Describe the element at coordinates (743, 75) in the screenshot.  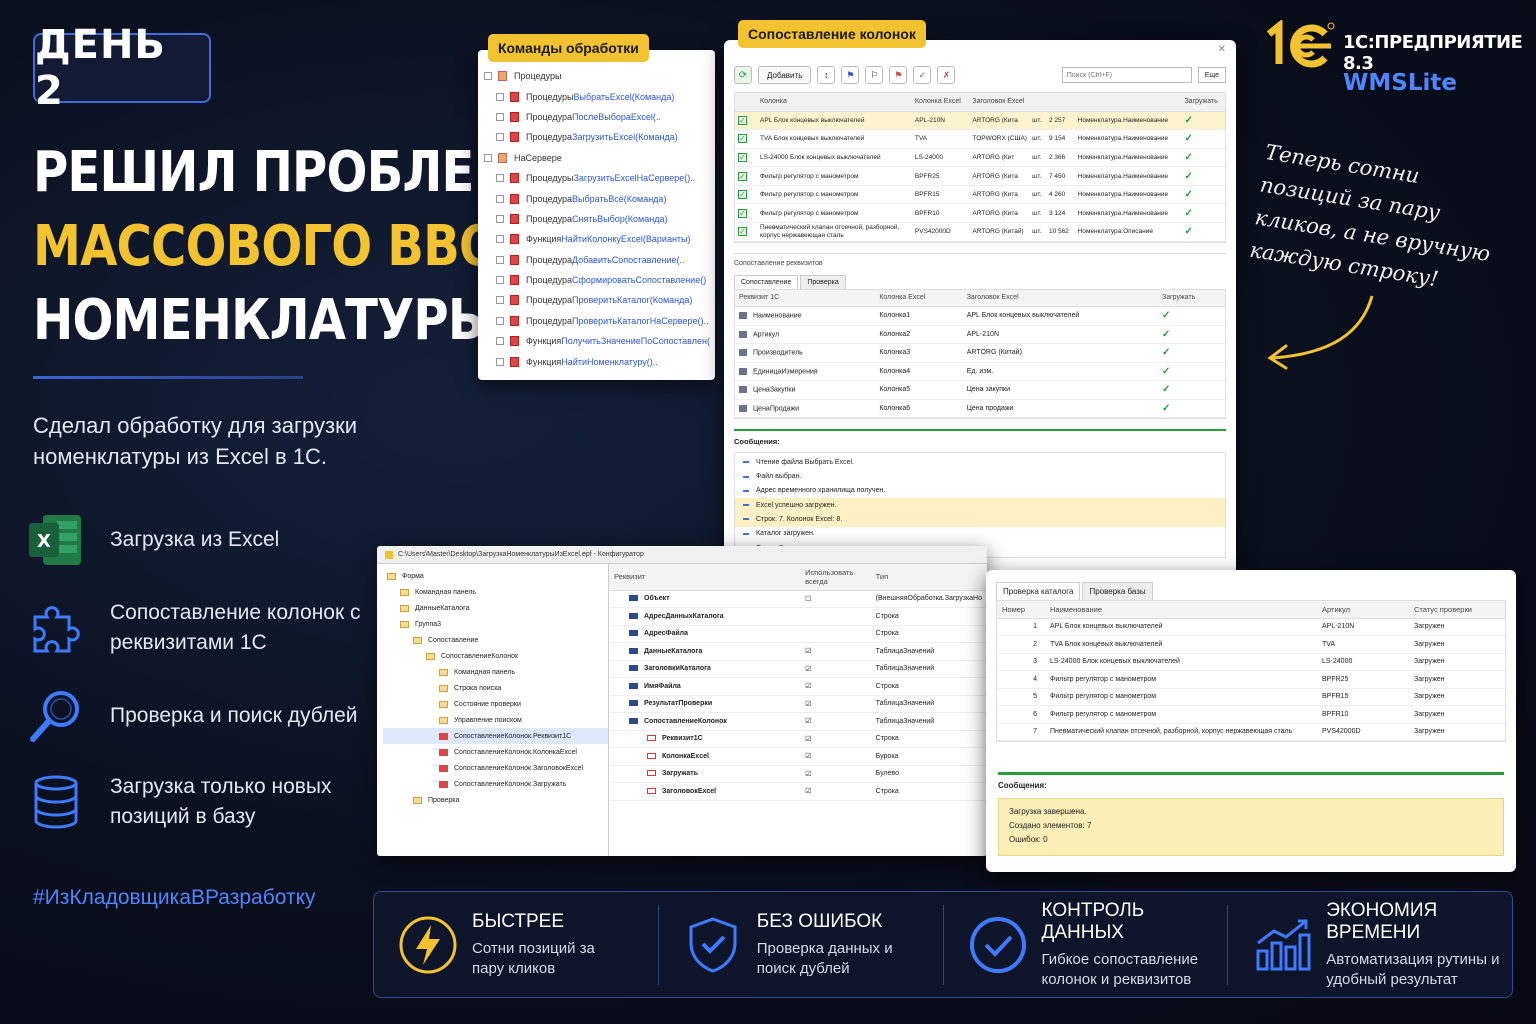
I see `refresh-icon: ⟳` at that location.